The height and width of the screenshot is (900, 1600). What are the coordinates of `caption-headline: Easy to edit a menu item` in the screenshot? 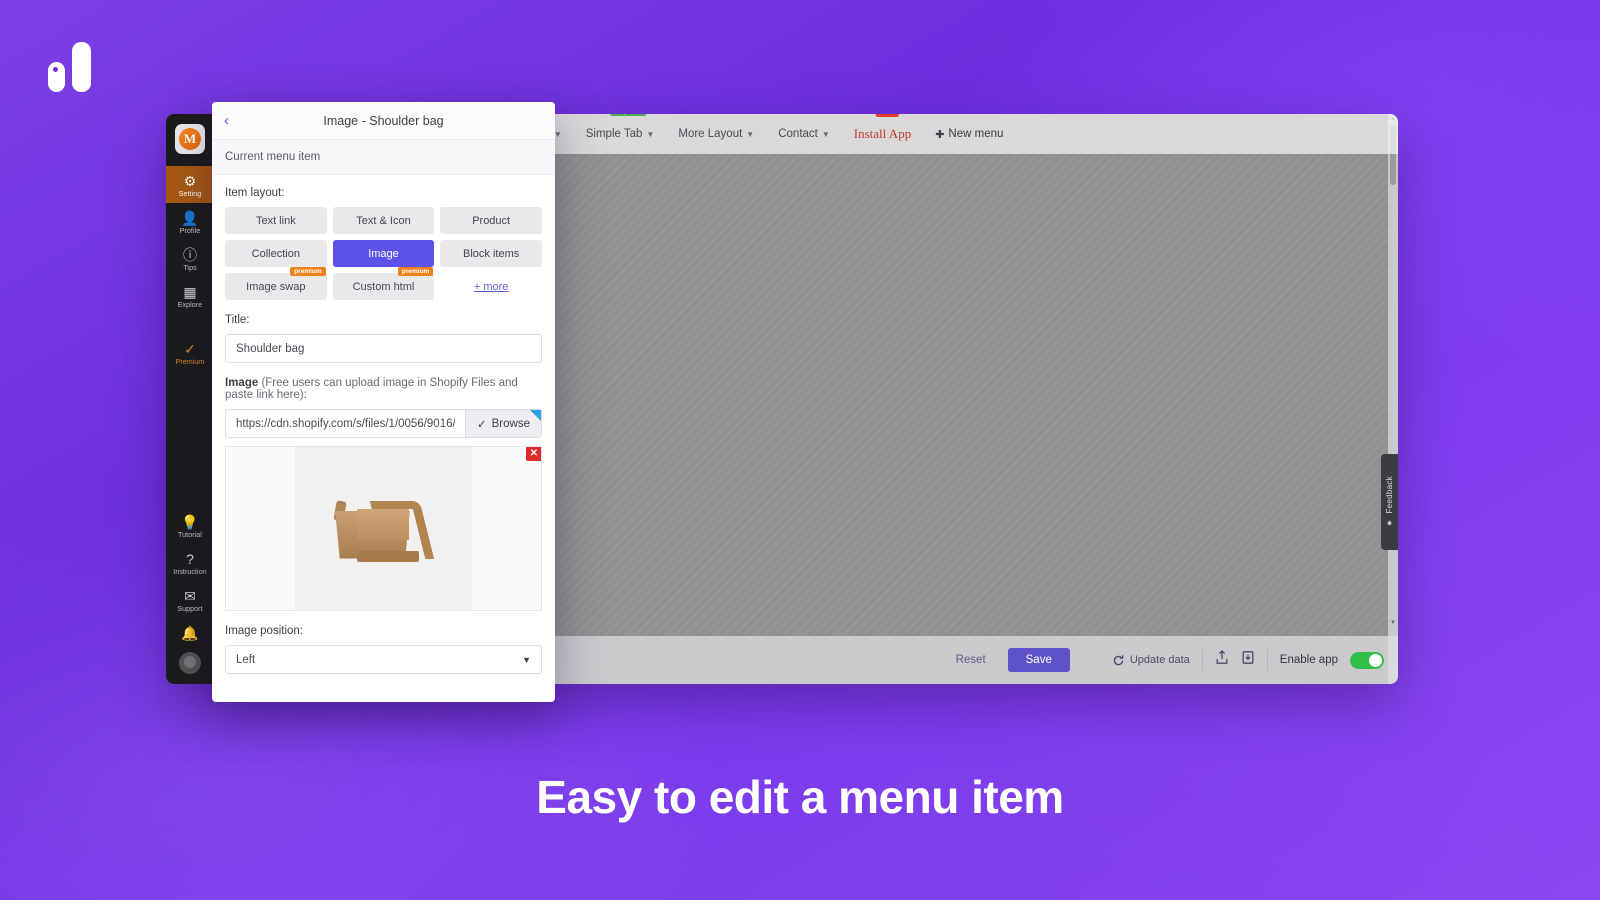 It's located at (800, 797).